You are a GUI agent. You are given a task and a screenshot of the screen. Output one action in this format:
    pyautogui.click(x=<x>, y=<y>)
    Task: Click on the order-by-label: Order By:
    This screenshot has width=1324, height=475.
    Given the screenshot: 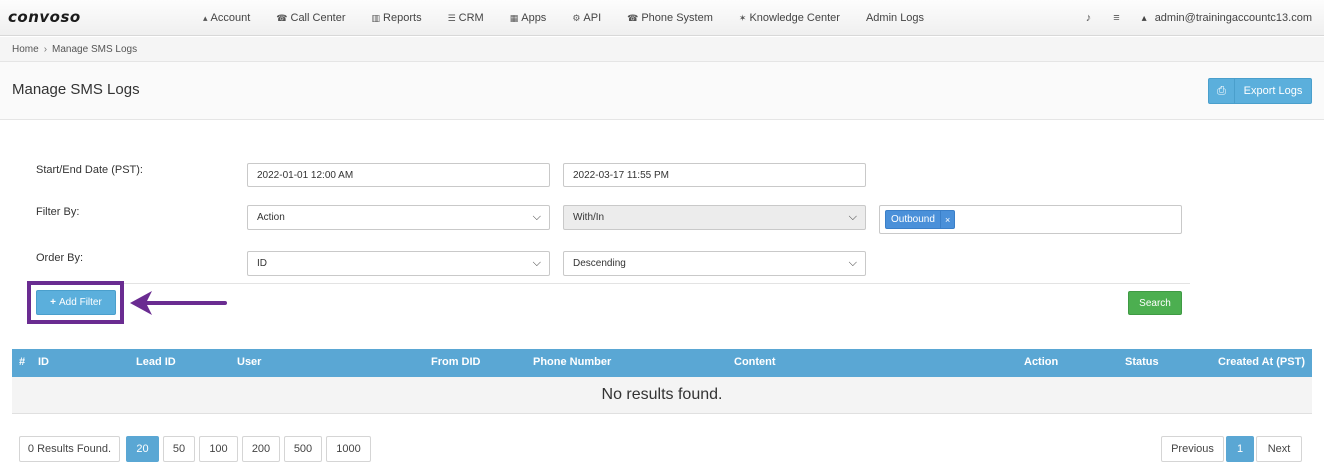 What is the action you would take?
    pyautogui.click(x=60, y=258)
    